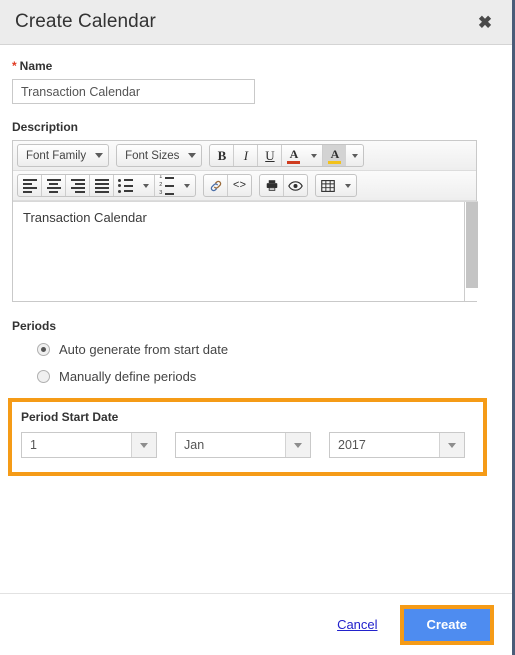  I want to click on period-start-date-label: Period Start Date, so click(70, 417).